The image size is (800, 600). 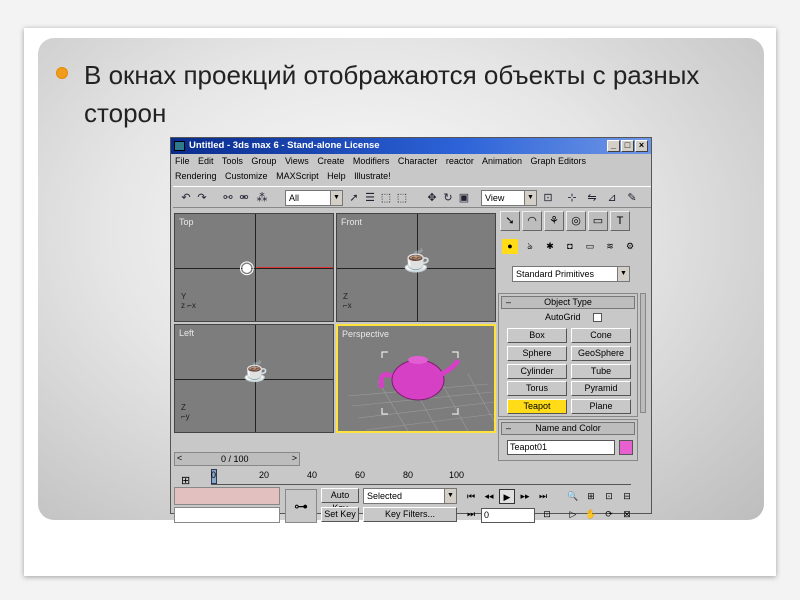 I want to click on viewport-left: Left ☕ Z ⌐y, so click(x=254, y=378).